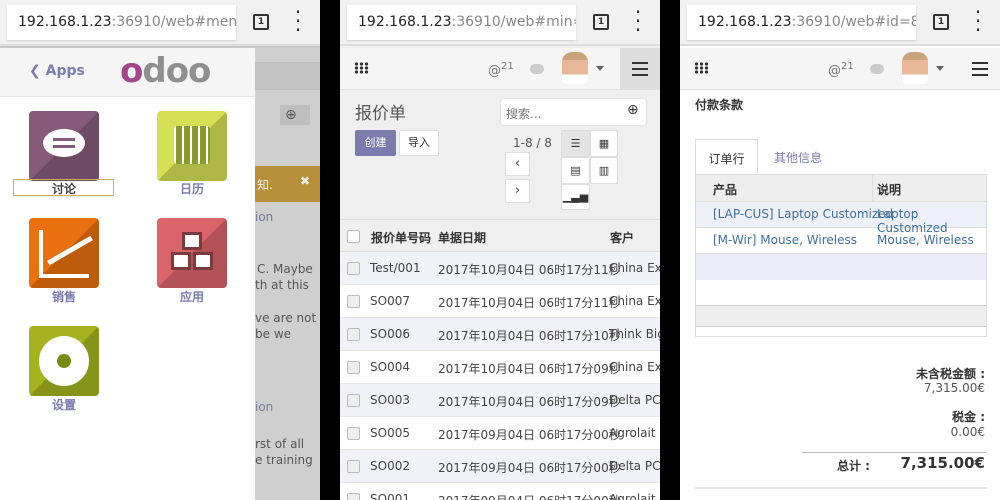  Describe the element at coordinates (726, 157) in the screenshot. I see `tab-order-lines: 订单行` at that location.